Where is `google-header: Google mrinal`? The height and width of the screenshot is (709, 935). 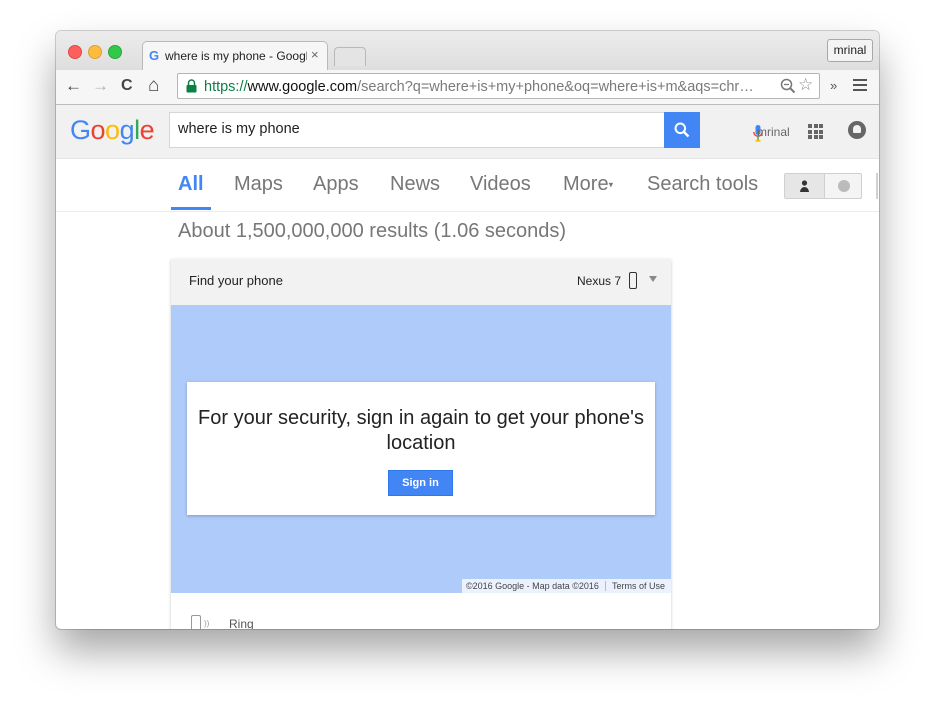
google-header: Google mrinal is located at coordinates (467, 132).